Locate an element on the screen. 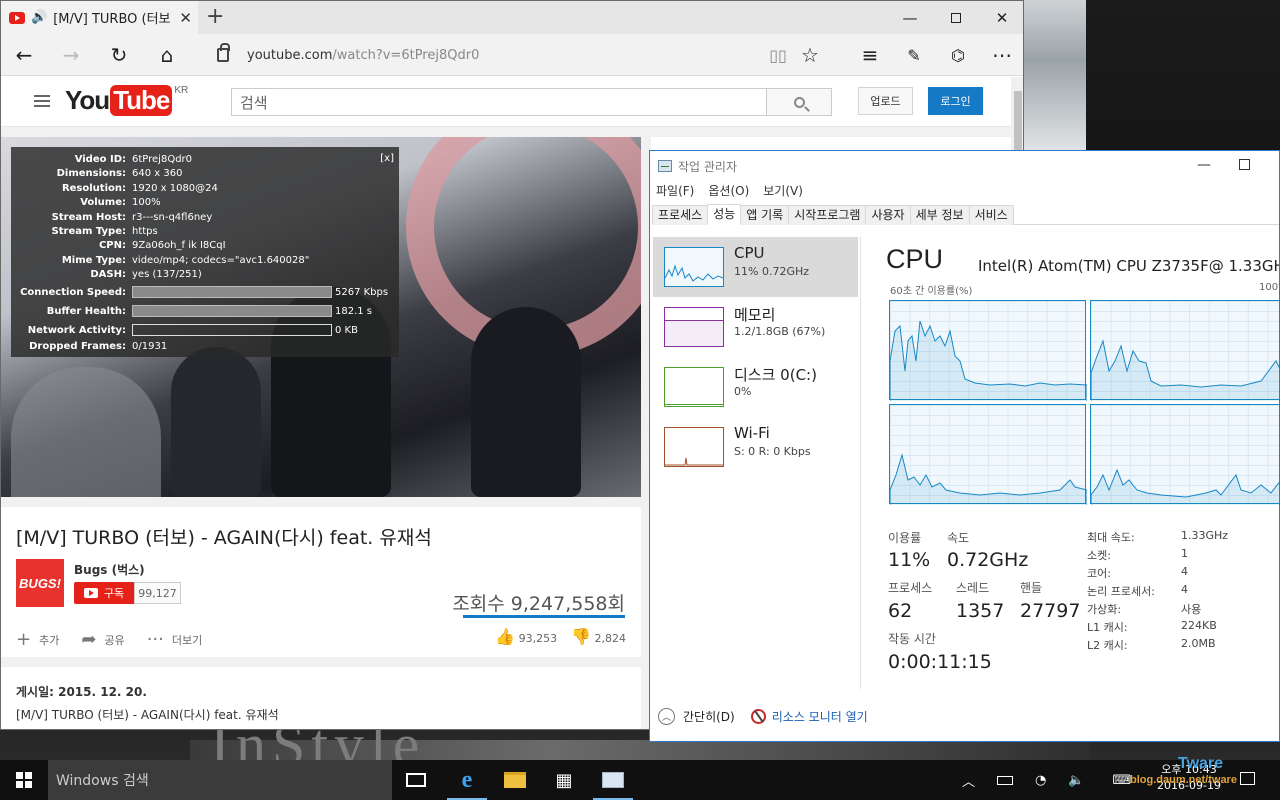  reading-view-icon: ▯▯ is located at coordinates (778, 55).